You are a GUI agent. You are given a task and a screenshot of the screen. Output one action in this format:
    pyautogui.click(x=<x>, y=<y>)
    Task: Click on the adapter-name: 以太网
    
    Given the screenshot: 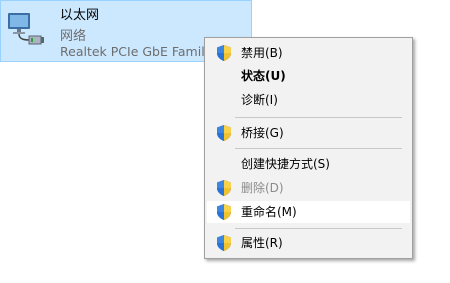 What is the action you would take?
    pyautogui.click(x=80, y=15)
    